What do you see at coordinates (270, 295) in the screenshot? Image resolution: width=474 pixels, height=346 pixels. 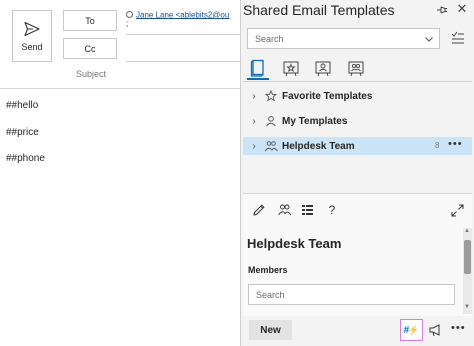 I see `members-search-placeholder: Search` at bounding box center [270, 295].